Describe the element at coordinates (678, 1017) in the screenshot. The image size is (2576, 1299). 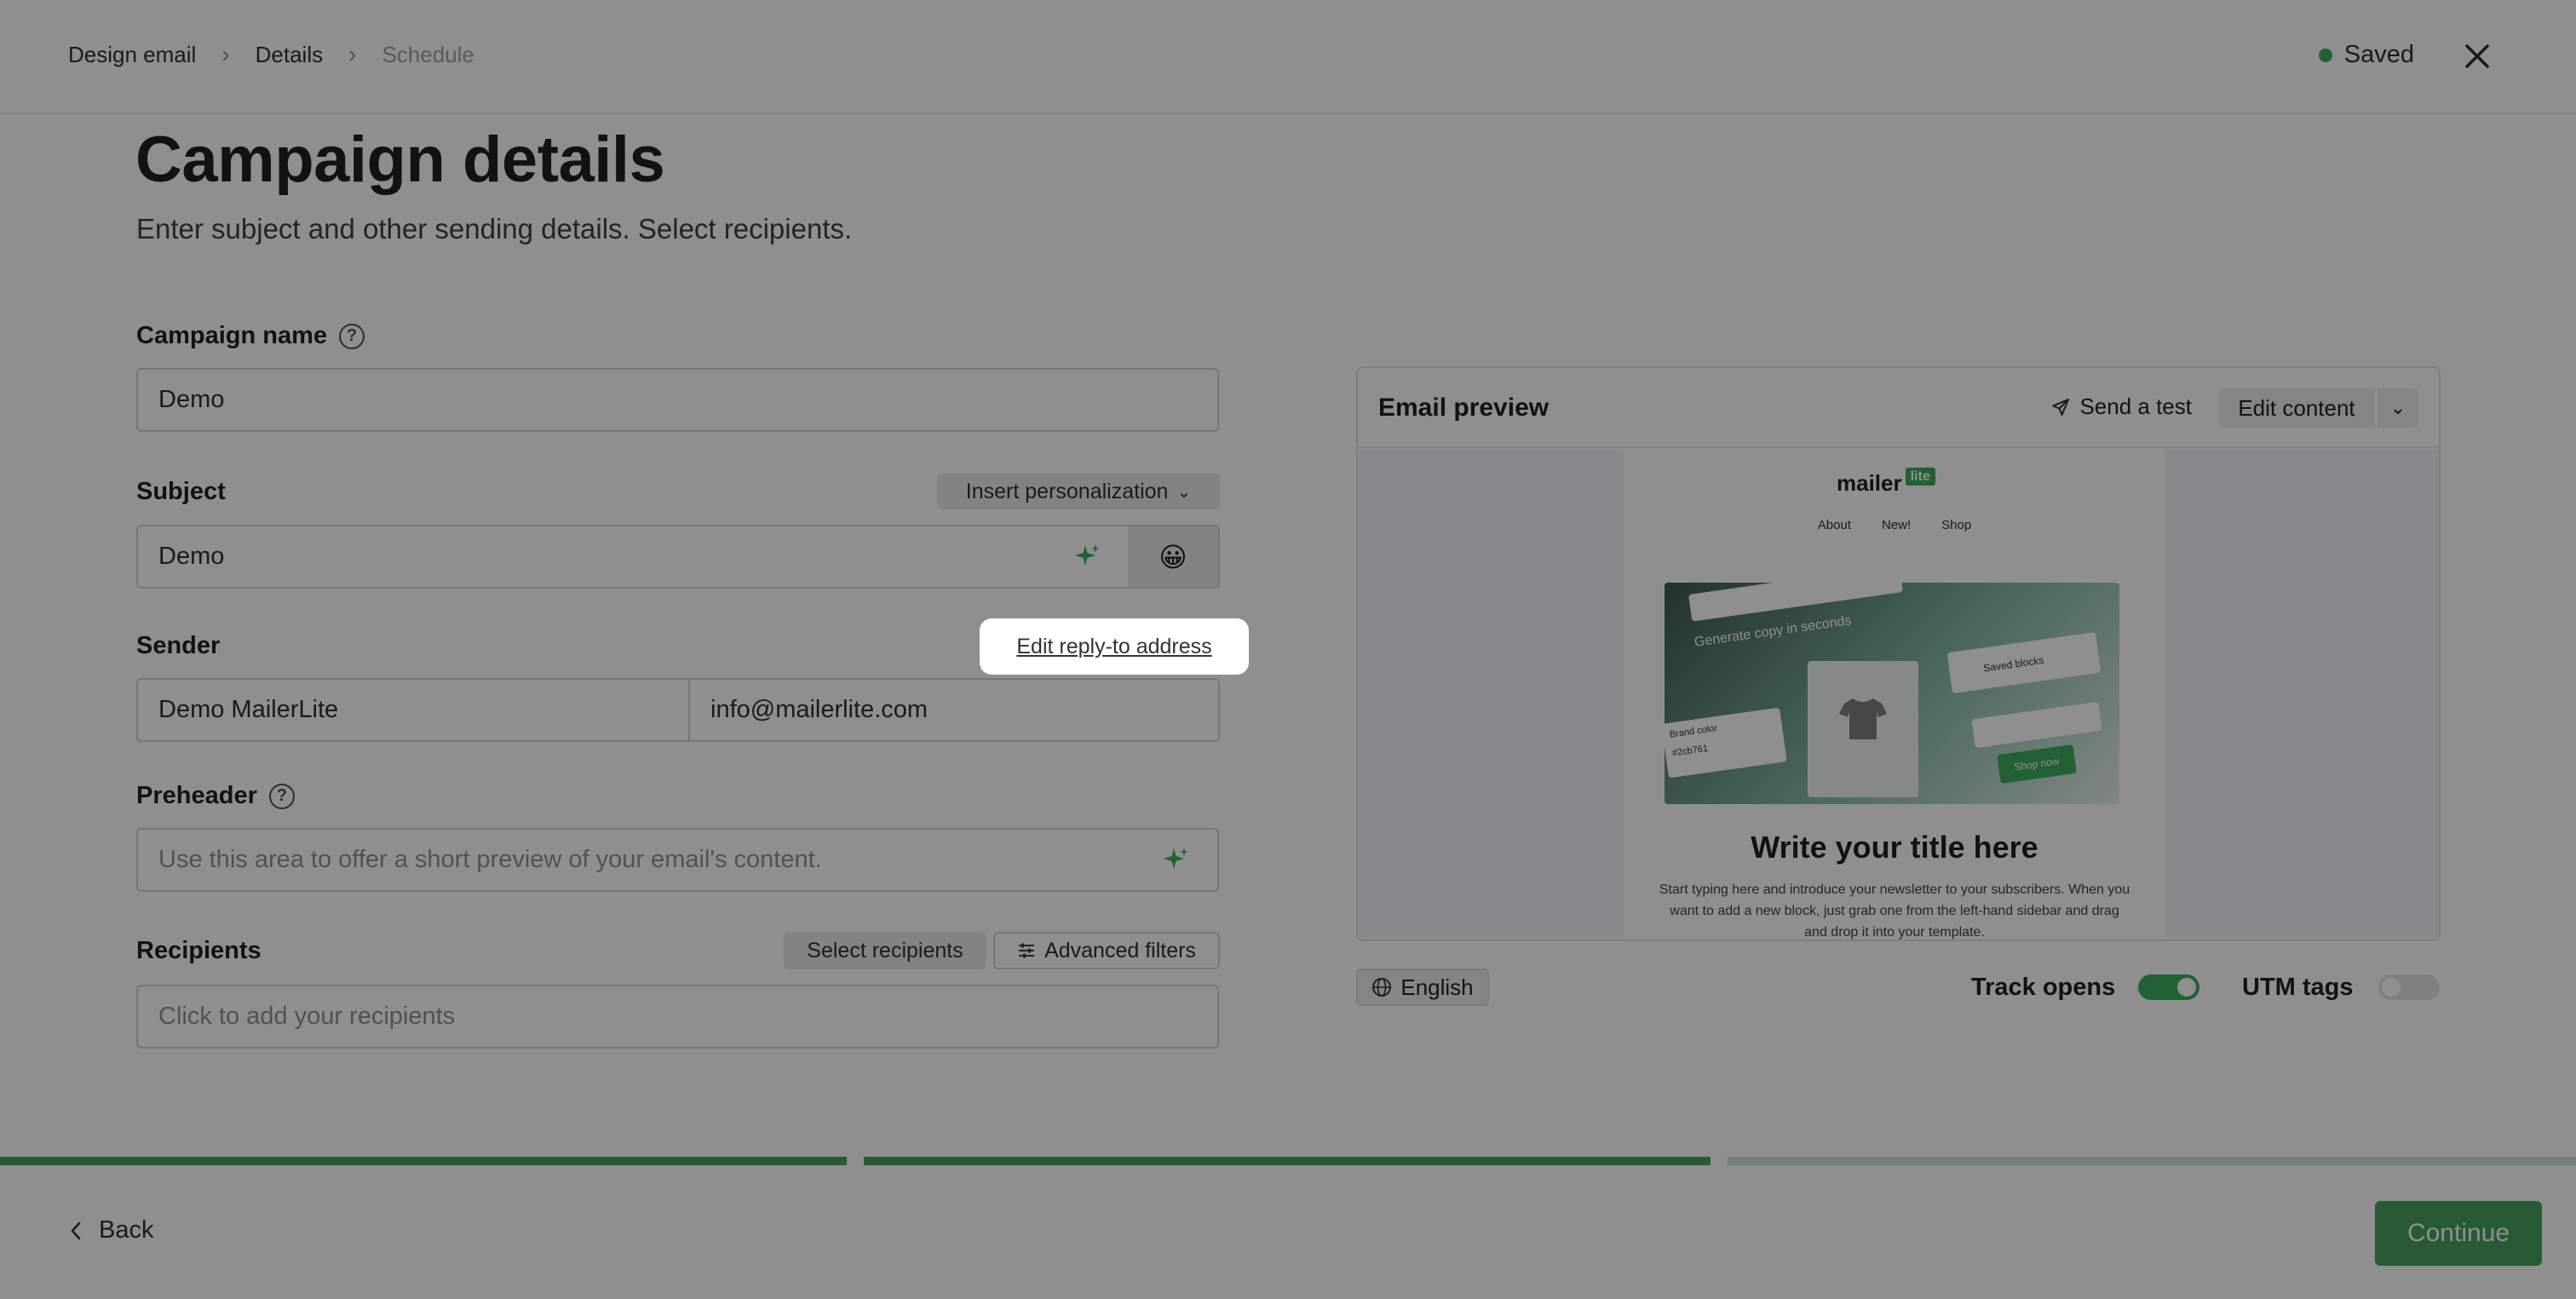
I see `recipients-input: Click to add your recipients` at that location.